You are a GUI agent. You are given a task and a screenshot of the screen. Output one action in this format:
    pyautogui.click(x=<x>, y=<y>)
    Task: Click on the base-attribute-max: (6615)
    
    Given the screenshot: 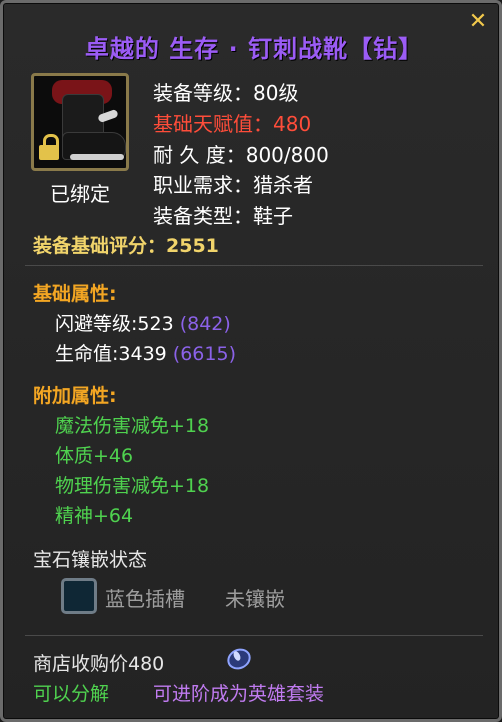 What is the action you would take?
    pyautogui.click(x=204, y=354)
    